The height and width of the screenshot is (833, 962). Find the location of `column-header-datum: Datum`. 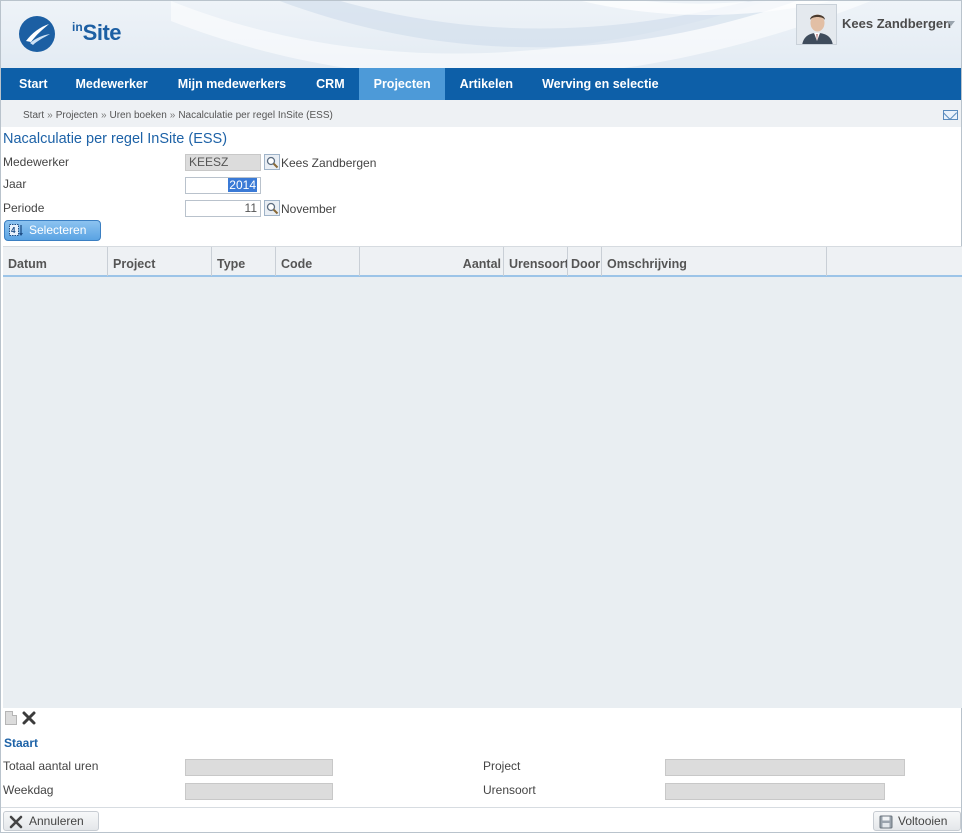

column-header-datum: Datum is located at coordinates (55, 261).